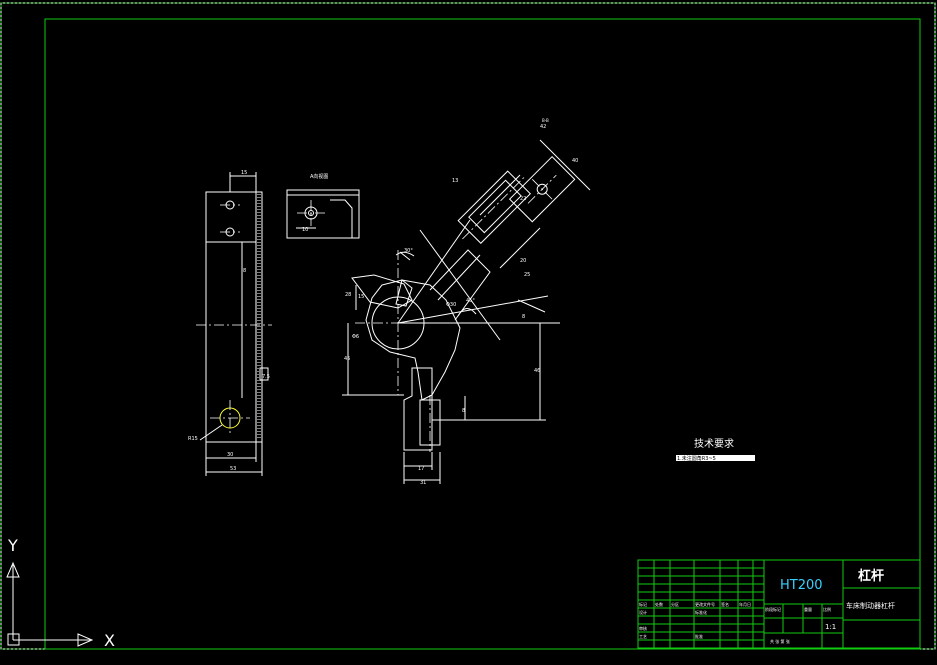 This screenshot has width=937, height=665. I want to click on tb-row-count: 处数, so click(659, 604).